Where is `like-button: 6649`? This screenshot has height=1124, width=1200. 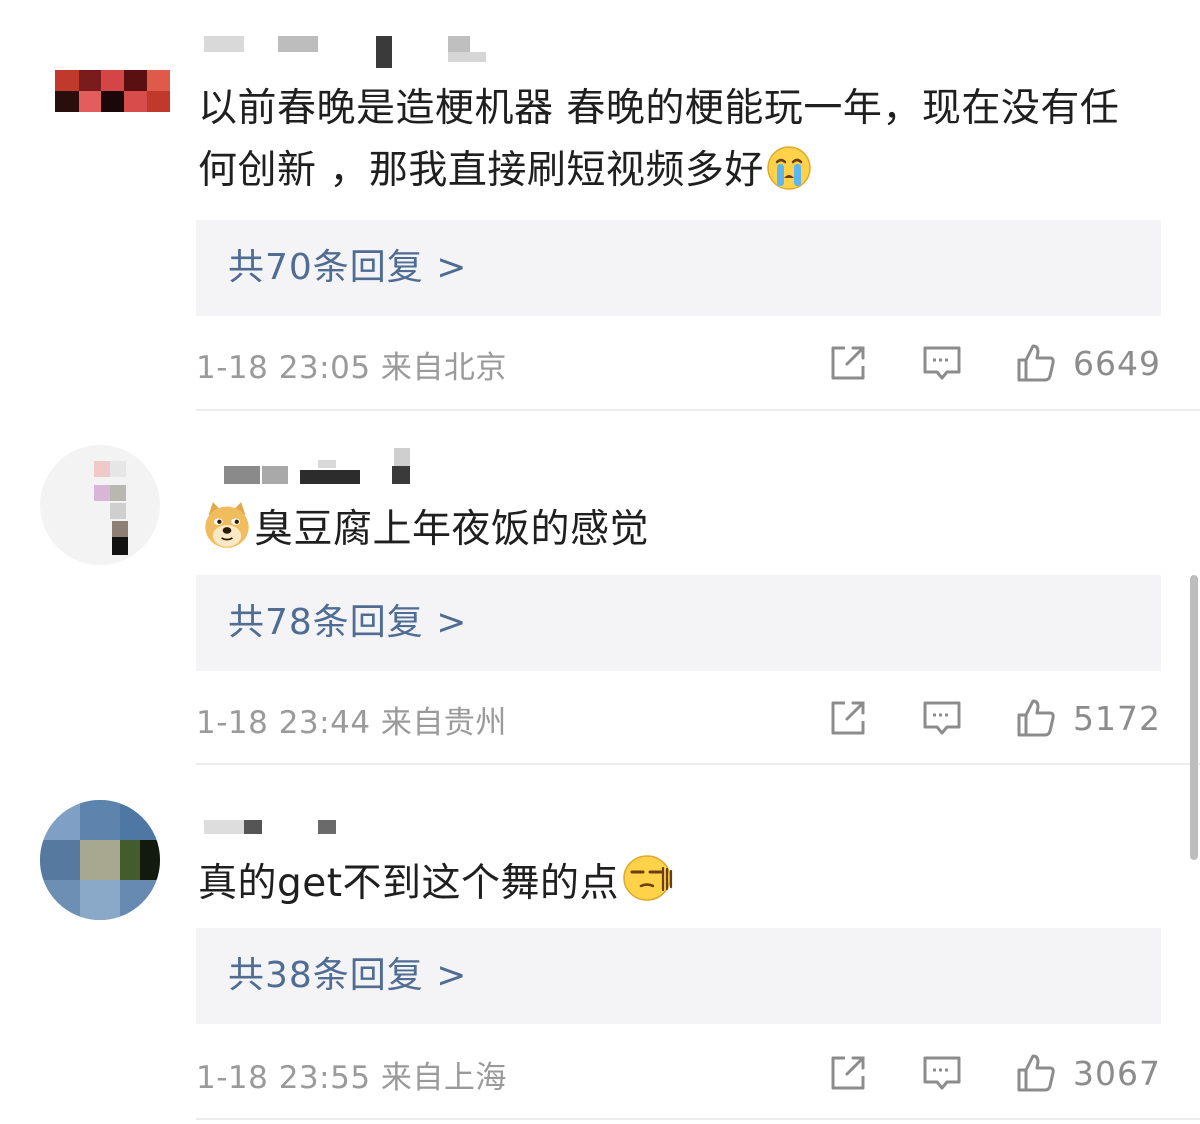
like-button: 6649 is located at coordinates (1088, 363).